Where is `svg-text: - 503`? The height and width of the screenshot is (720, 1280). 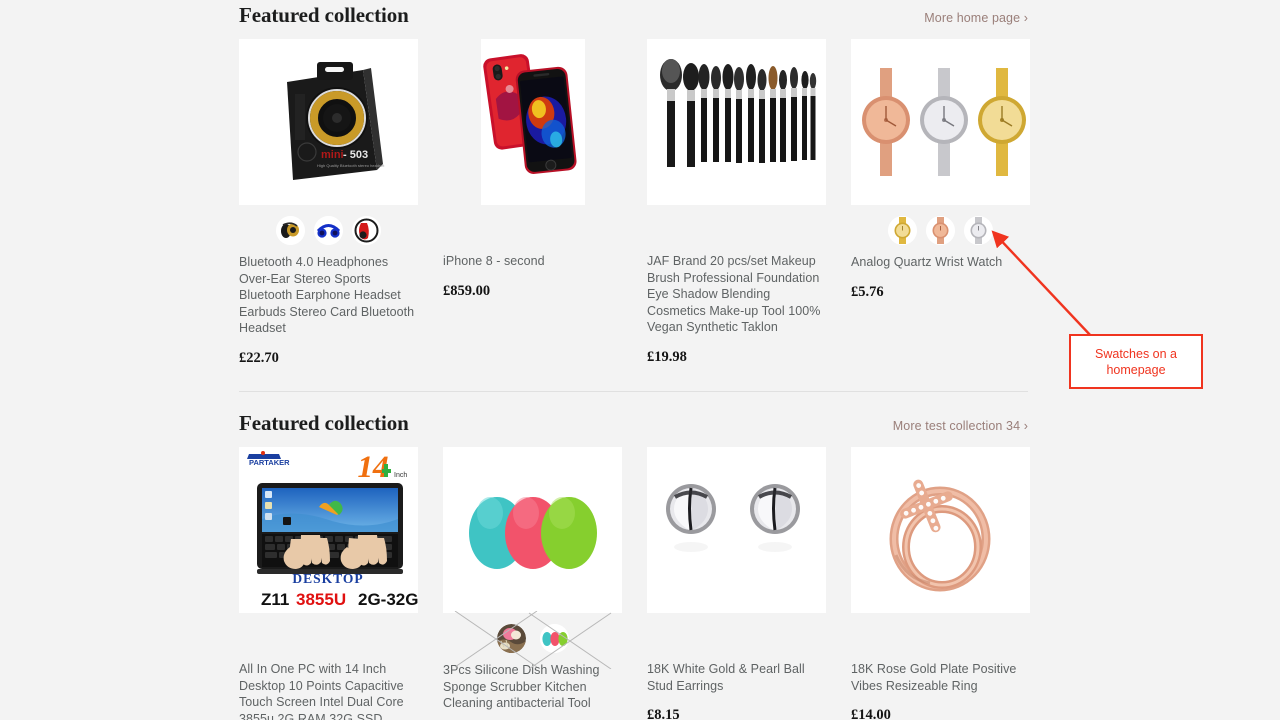 svg-text: - 503 is located at coordinates (355, 155).